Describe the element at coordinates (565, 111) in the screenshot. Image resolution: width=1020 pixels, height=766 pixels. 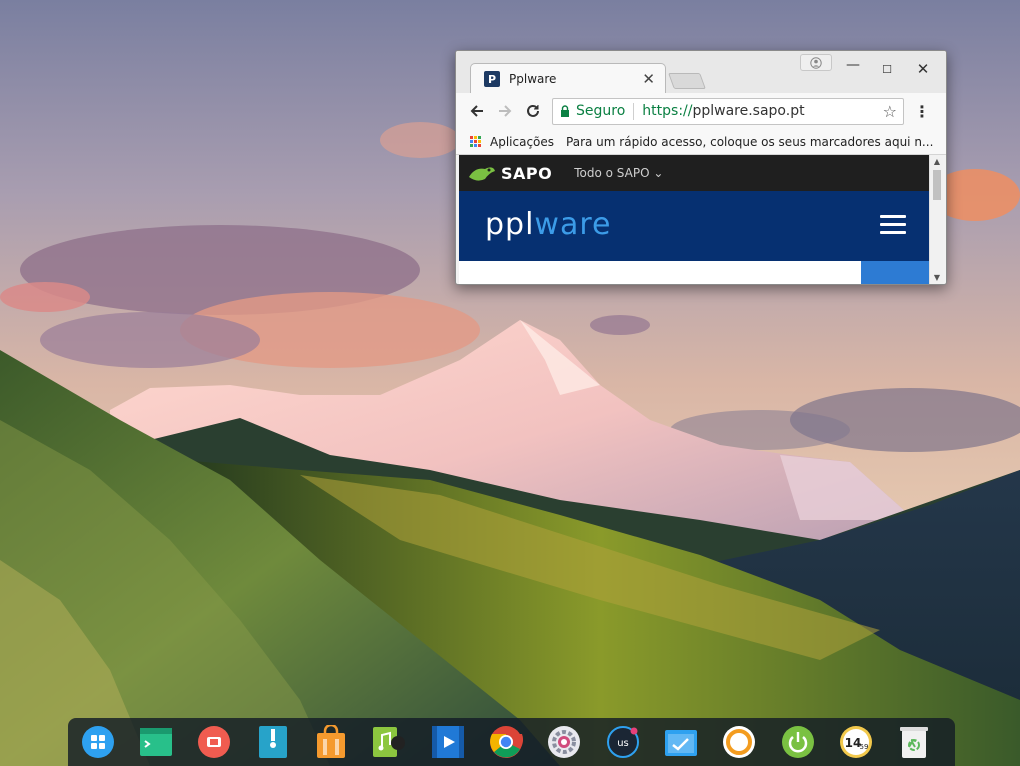
I see `lock-icon` at that location.